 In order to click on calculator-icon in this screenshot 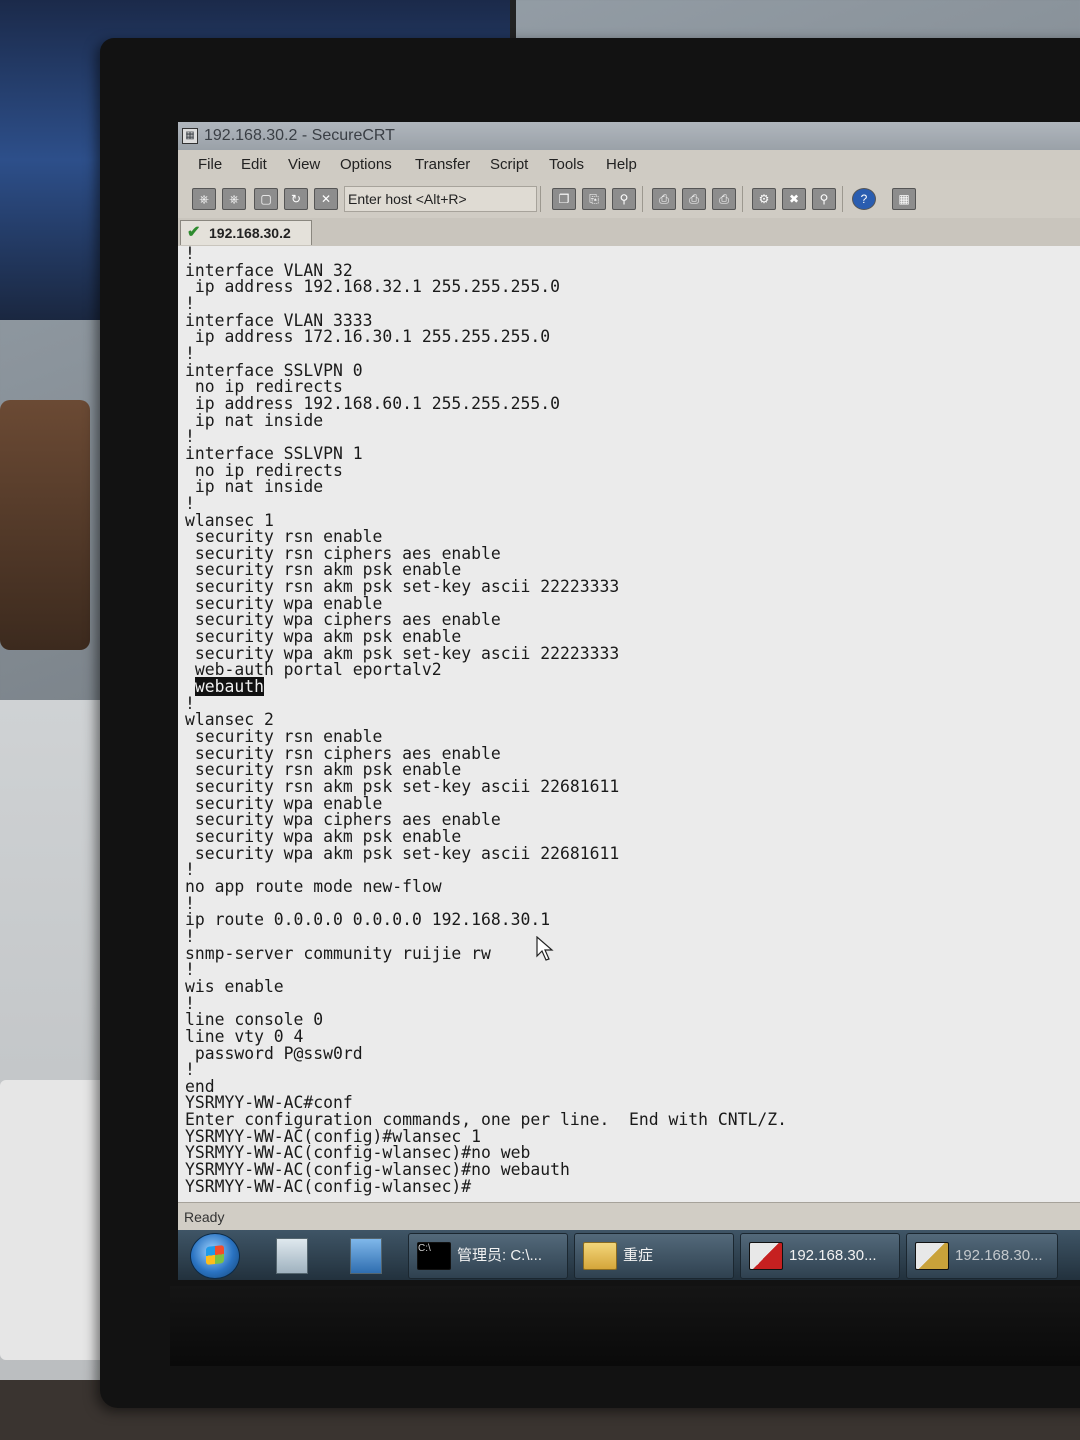, I will do `click(292, 1256)`.